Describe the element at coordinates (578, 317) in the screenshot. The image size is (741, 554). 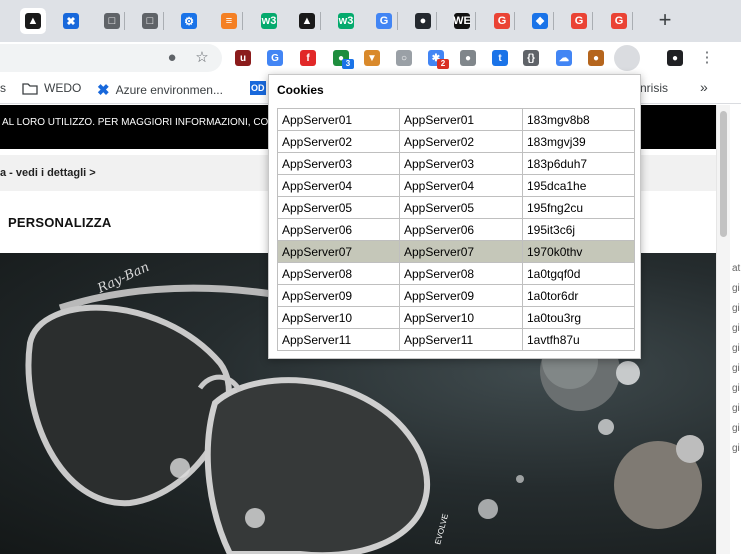
I see `cookie-value-cell: 1a0tou3rg` at that location.